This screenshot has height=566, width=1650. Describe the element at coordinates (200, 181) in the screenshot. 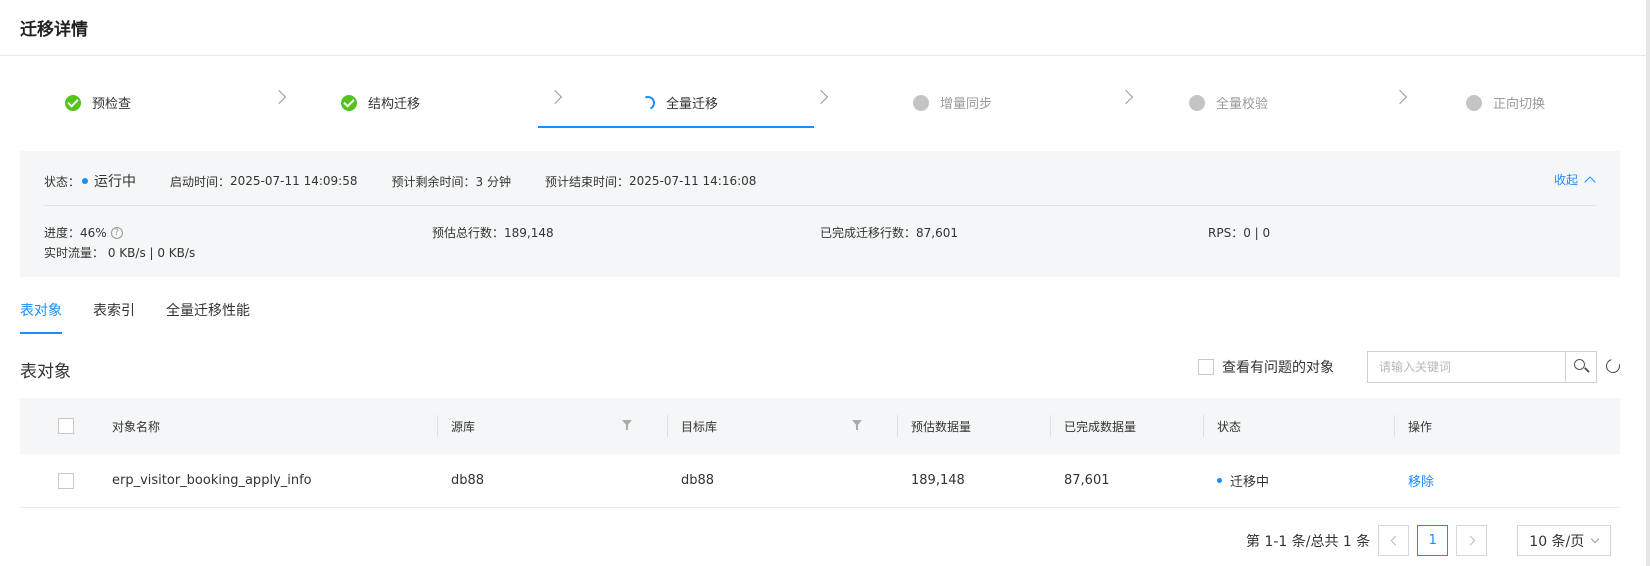

I see `start-time-label: 启动时间：` at that location.